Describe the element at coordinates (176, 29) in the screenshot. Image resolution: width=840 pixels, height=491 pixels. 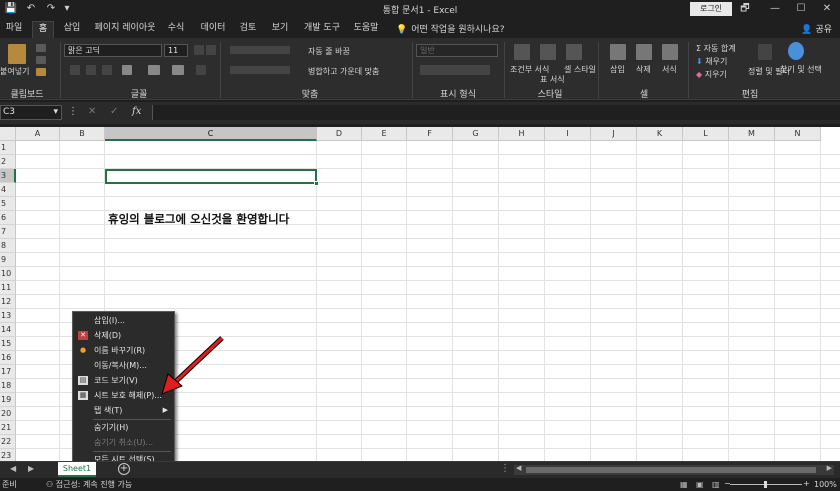
I see `tab-formulas: 수식` at that location.